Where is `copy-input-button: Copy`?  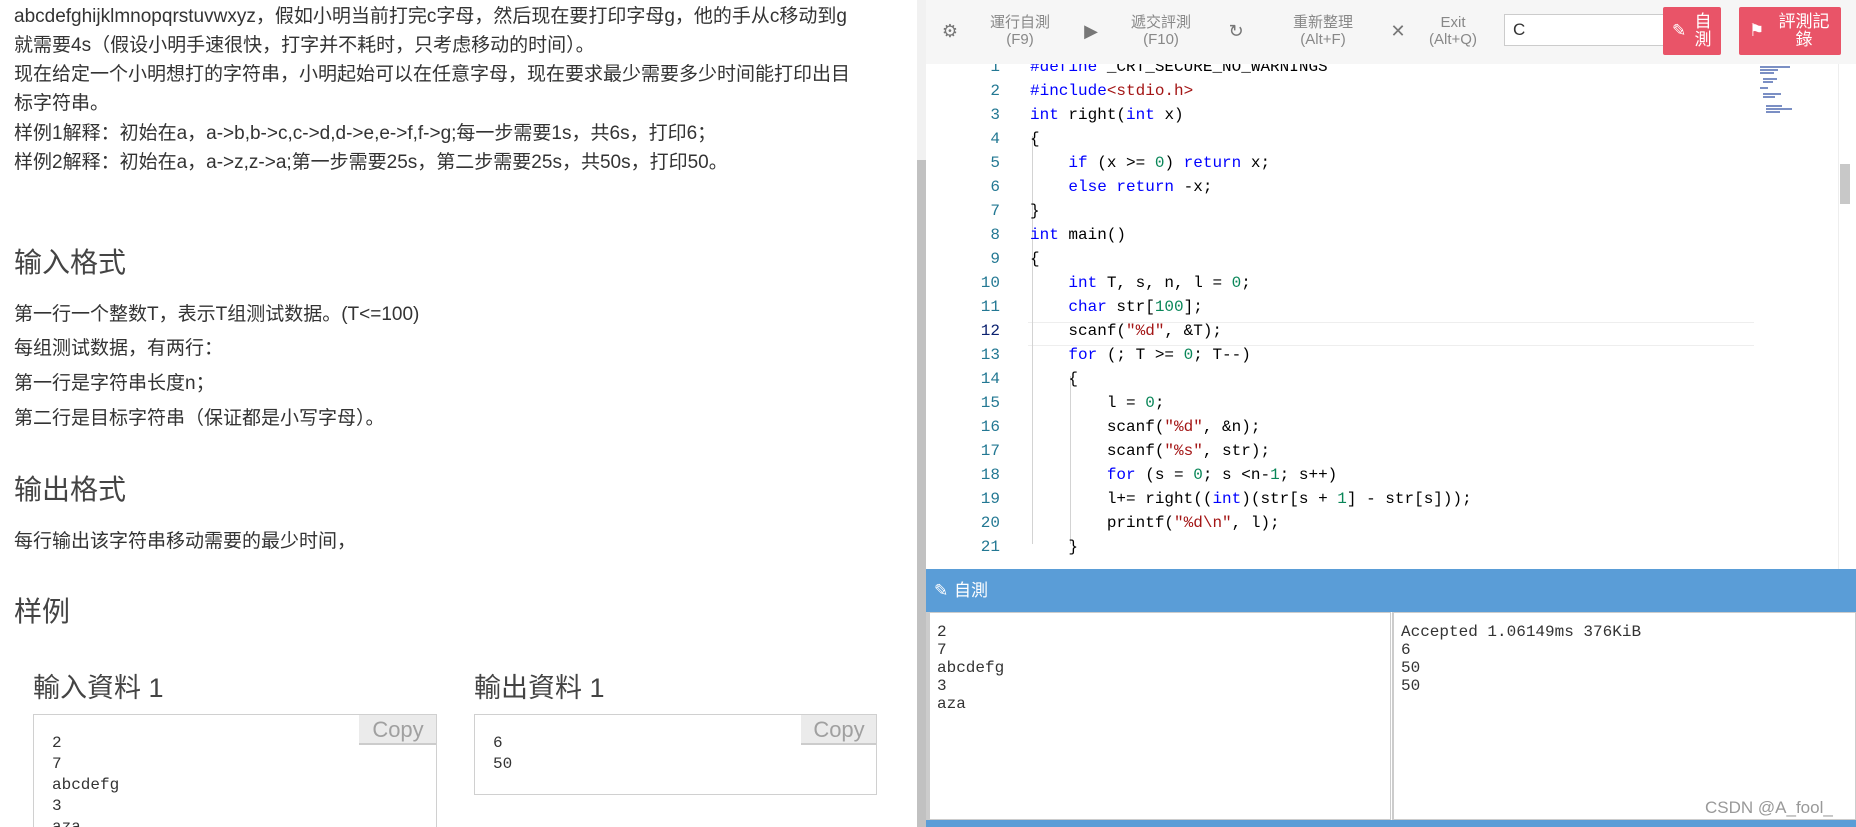 copy-input-button: Copy is located at coordinates (397, 730).